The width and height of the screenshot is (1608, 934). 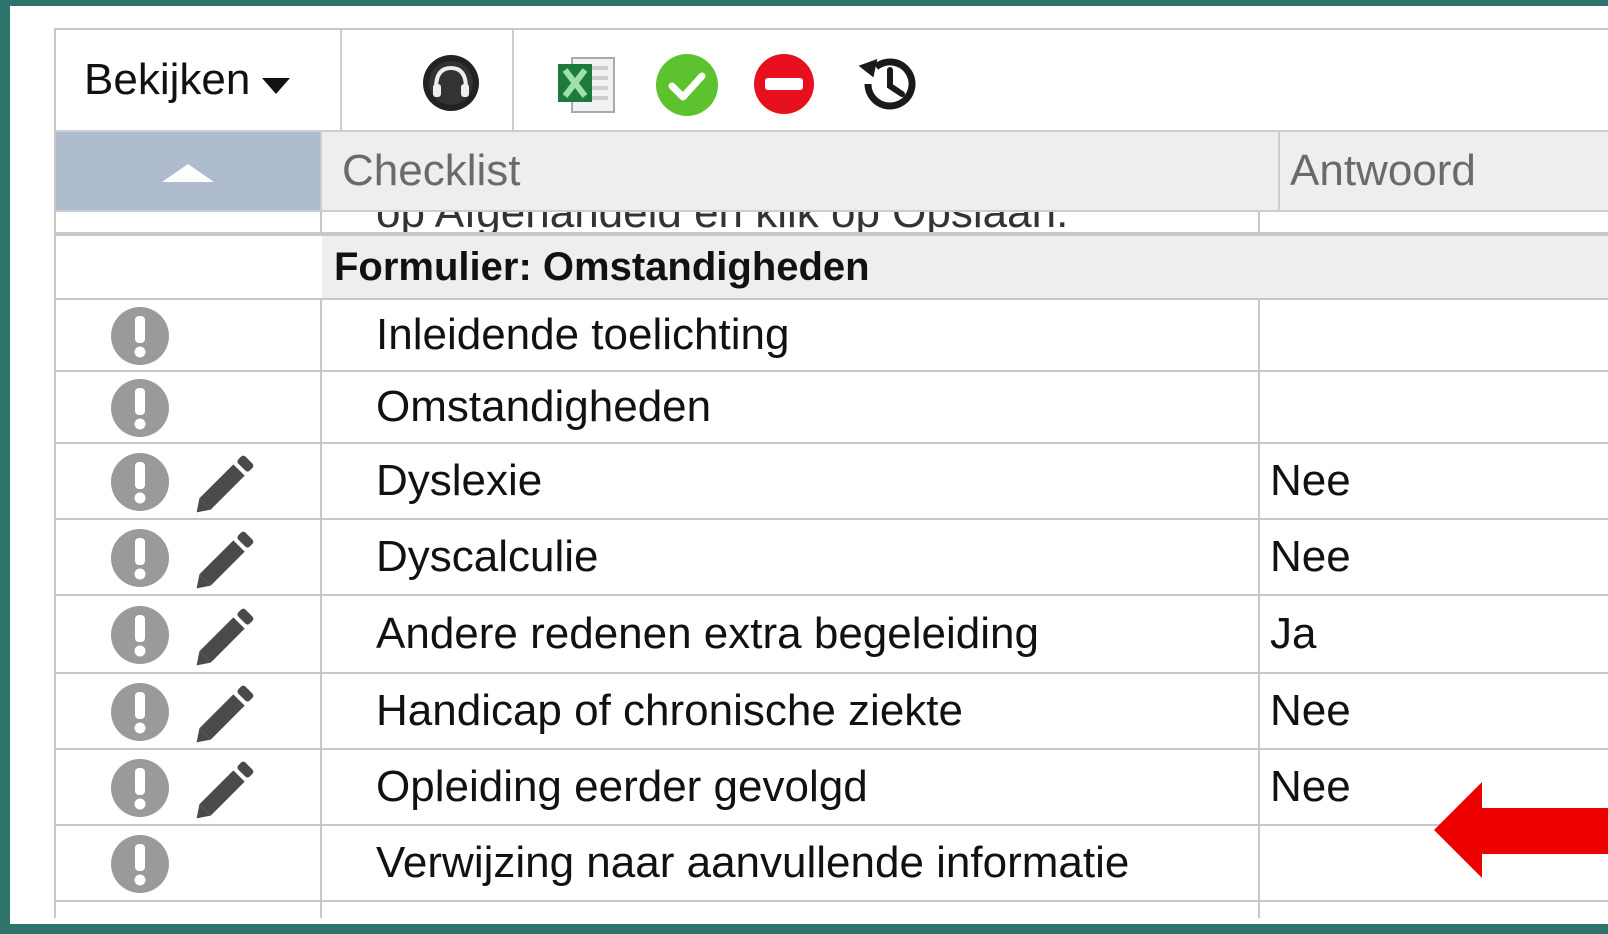 What do you see at coordinates (832, 558) in the screenshot?
I see `table-row: Dyscalculie Nee` at bounding box center [832, 558].